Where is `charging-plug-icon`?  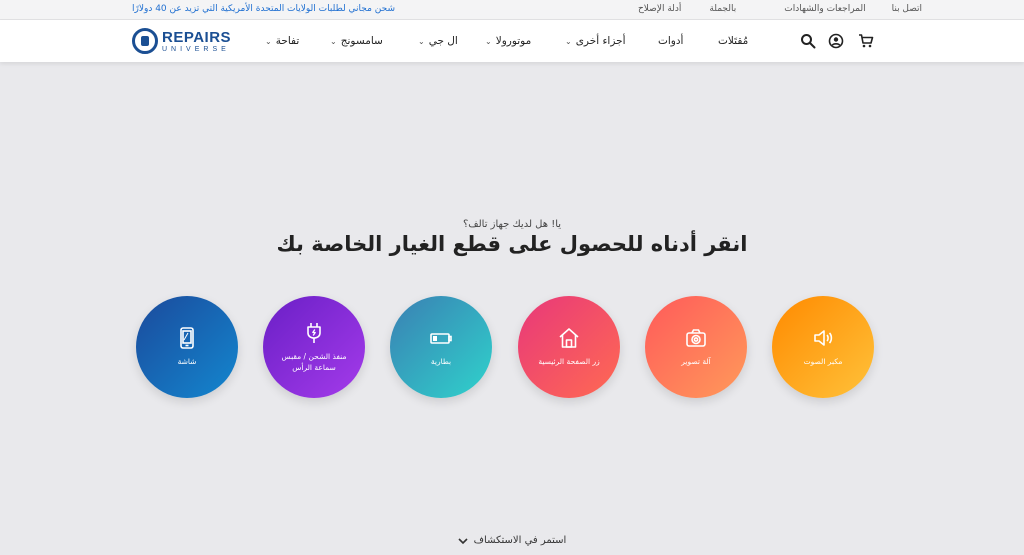 charging-plug-icon is located at coordinates (314, 332).